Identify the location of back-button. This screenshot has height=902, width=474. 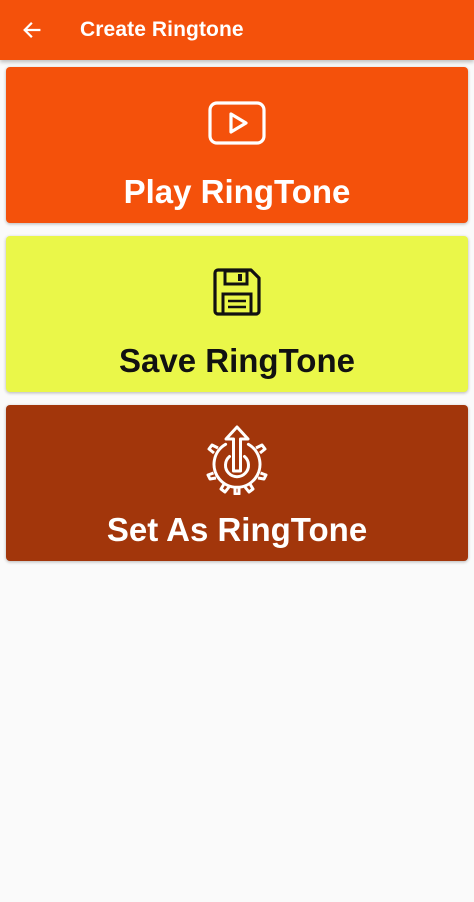
(32, 30).